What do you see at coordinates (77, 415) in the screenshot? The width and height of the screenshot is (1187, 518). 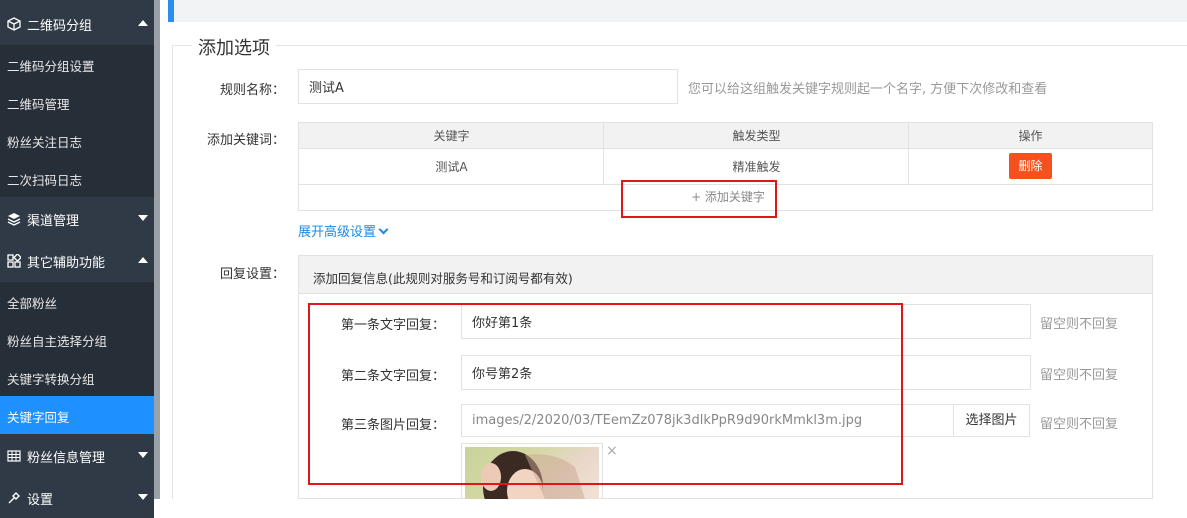 I see `sidebar-item-keyword-reply: 关键字回复` at bounding box center [77, 415].